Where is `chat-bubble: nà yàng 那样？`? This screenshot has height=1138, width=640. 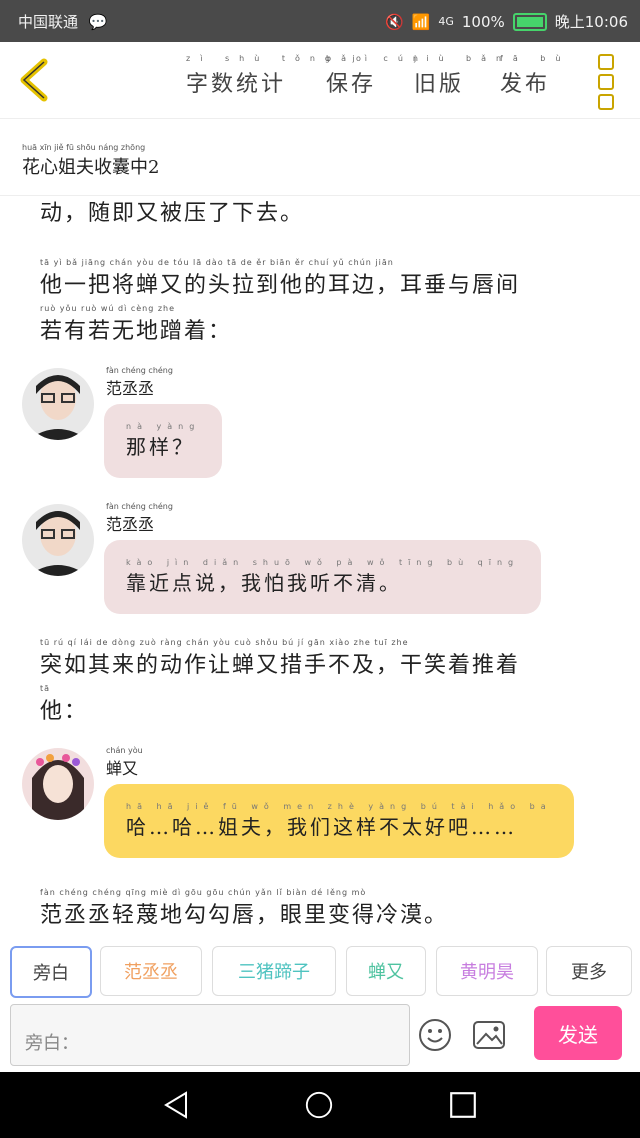 chat-bubble: nà yàng 那样？ is located at coordinates (163, 441).